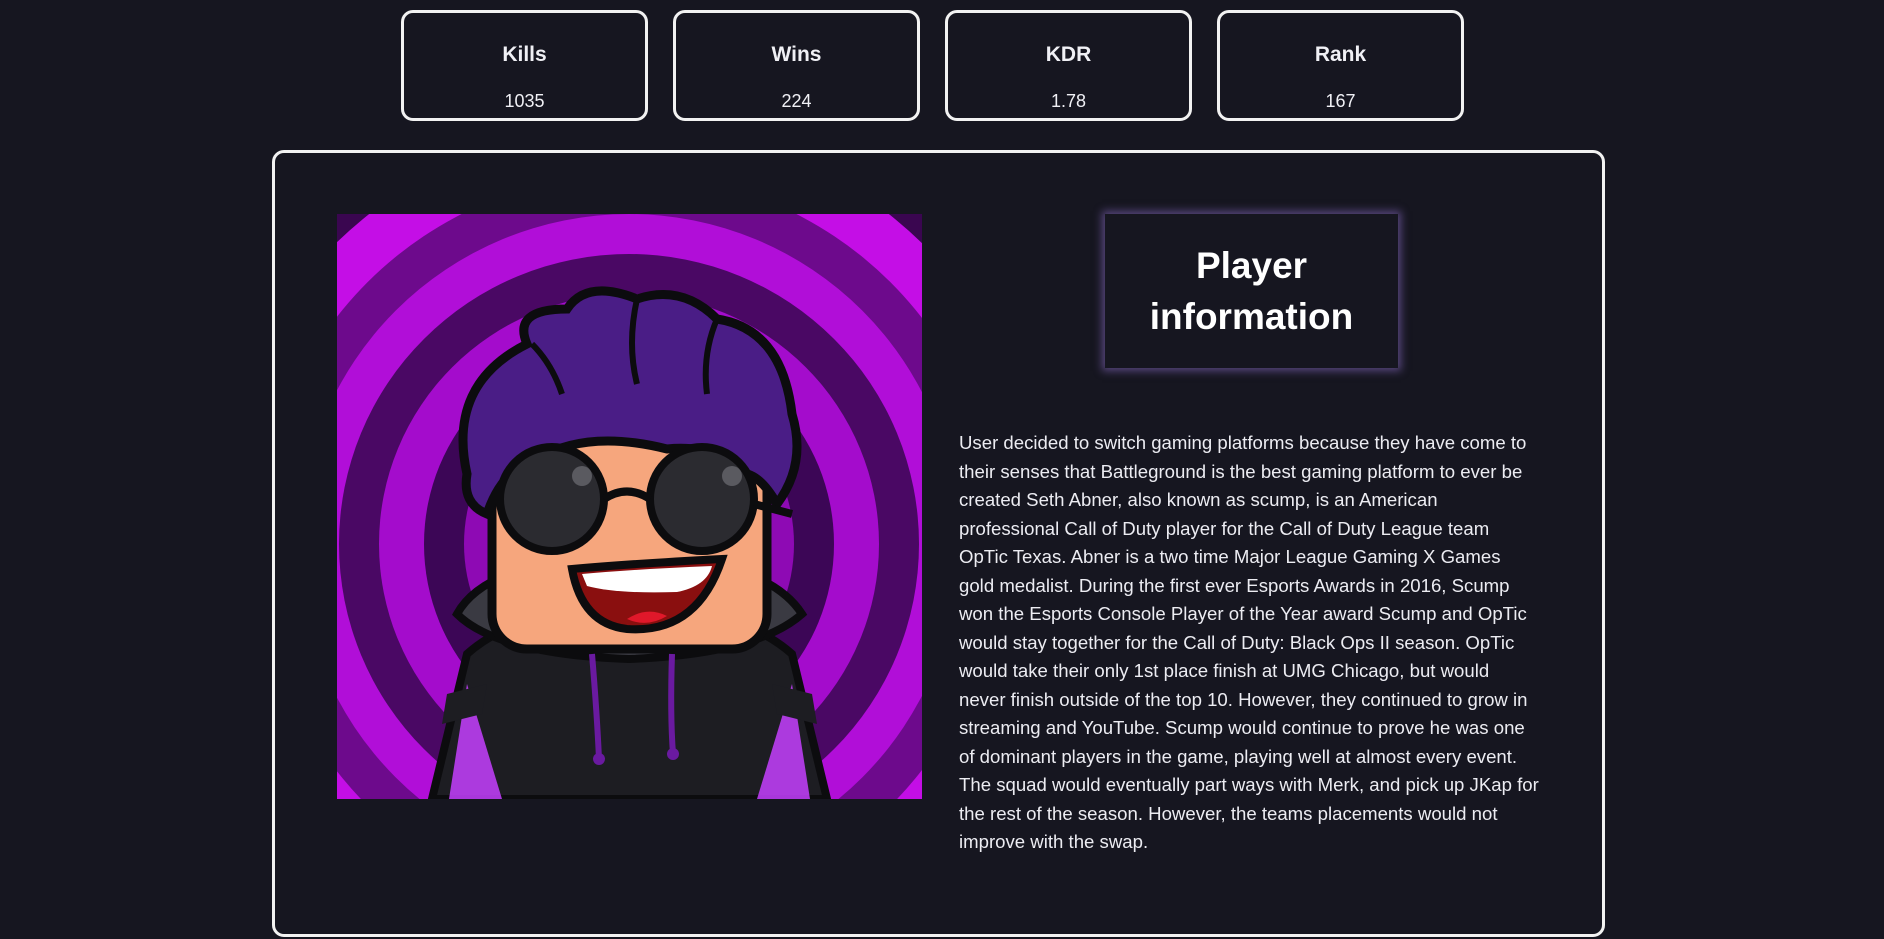 This screenshot has height=939, width=1884. I want to click on stat-card-wins: Wins 224, so click(796, 65).